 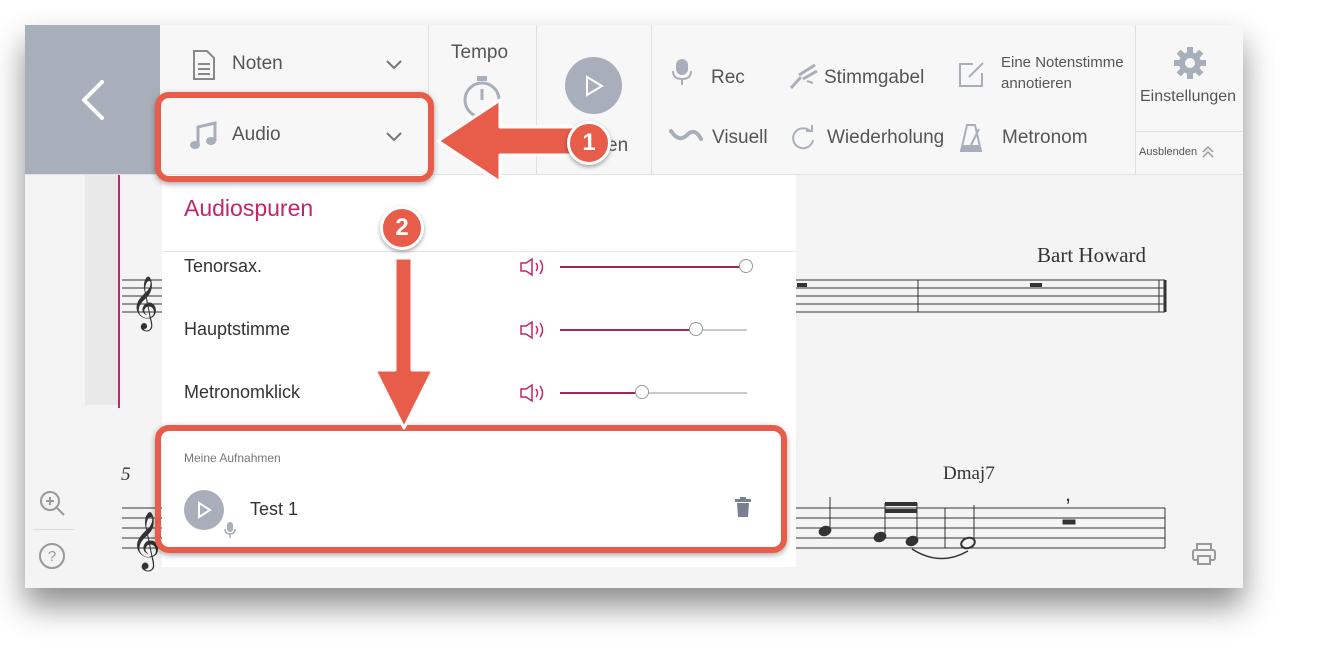 What do you see at coordinates (1036, 84) in the screenshot?
I see `annotate-label-line-2: annotieren` at bounding box center [1036, 84].